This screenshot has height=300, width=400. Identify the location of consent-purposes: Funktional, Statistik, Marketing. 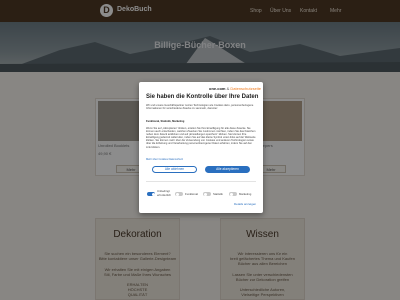
(165, 121).